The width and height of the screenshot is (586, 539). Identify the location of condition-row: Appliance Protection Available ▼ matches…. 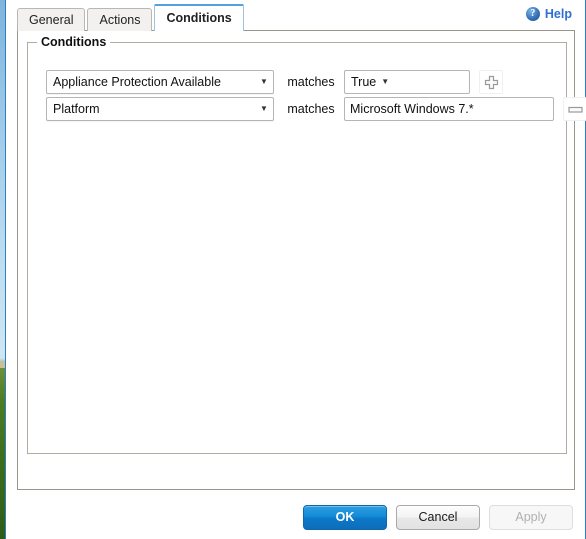
(274, 82).